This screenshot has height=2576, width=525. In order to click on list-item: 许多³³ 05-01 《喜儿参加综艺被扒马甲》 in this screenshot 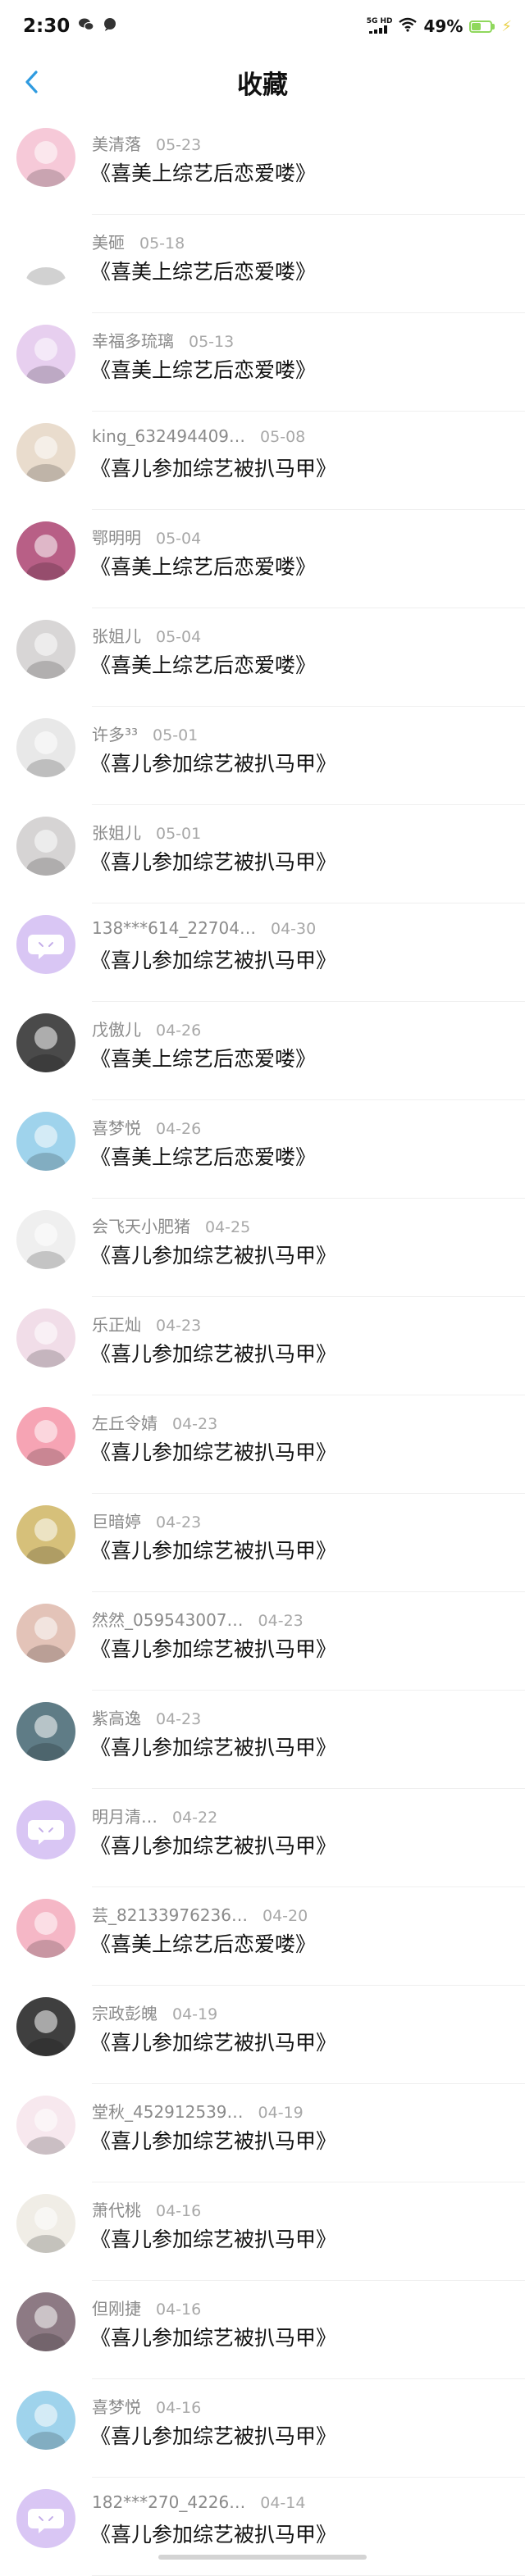, I will do `click(263, 756)`.